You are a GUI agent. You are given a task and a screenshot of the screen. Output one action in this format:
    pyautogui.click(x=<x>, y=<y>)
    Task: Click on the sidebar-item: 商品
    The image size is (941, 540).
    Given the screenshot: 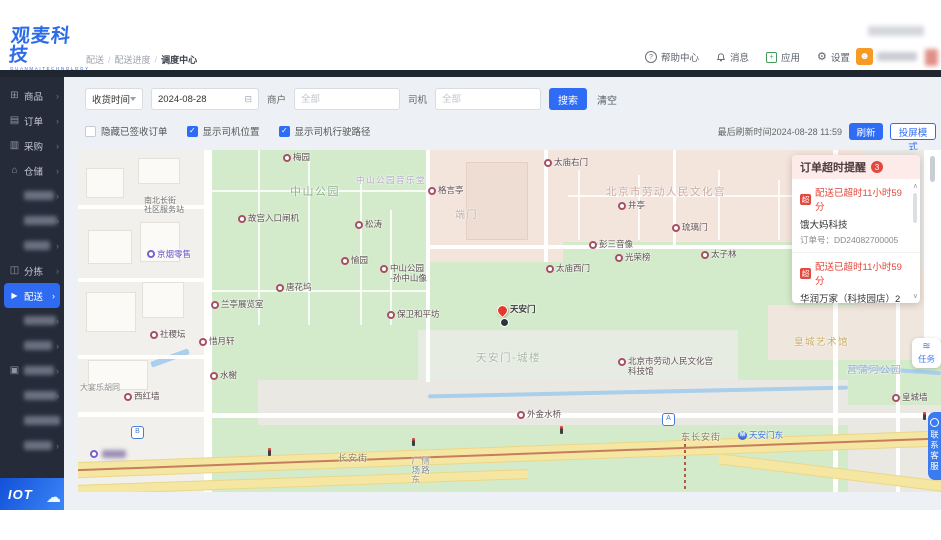 What is the action you would take?
    pyautogui.click(x=32, y=95)
    